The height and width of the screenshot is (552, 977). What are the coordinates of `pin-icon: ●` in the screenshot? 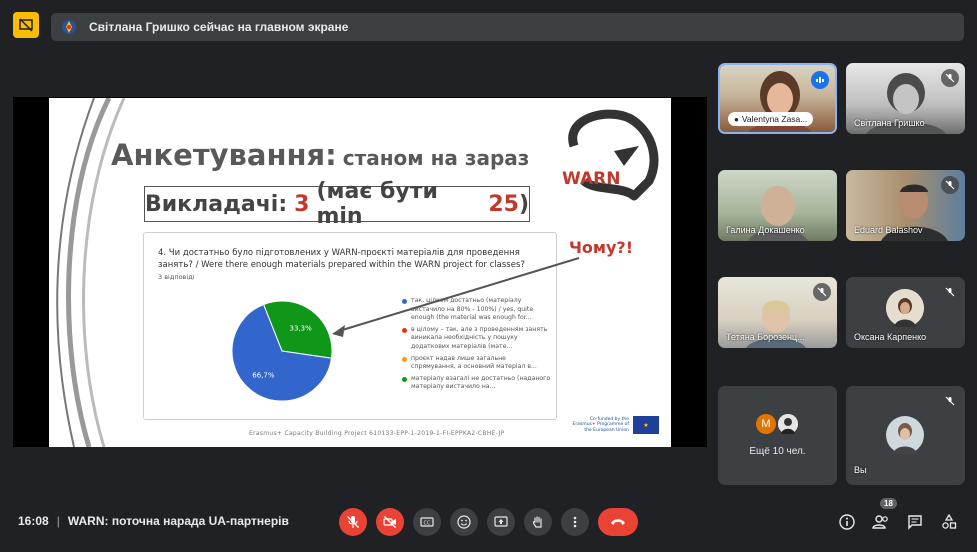 It's located at (736, 119).